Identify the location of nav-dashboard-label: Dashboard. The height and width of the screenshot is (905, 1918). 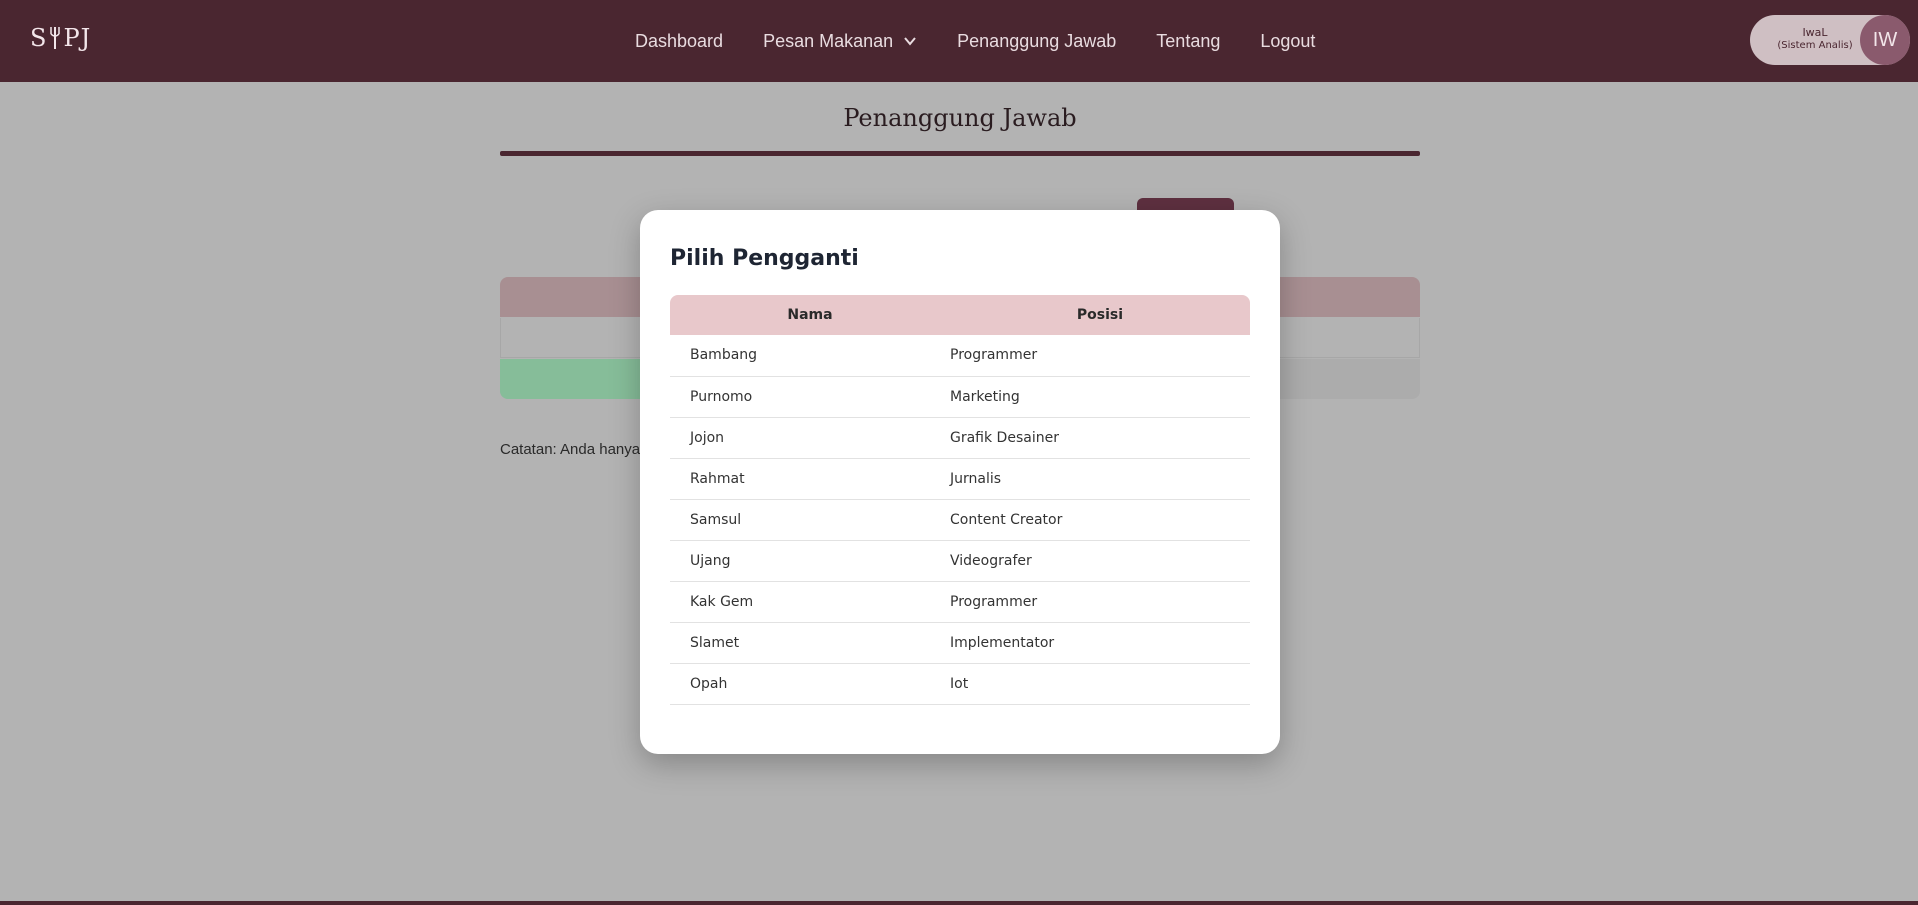
(679, 40).